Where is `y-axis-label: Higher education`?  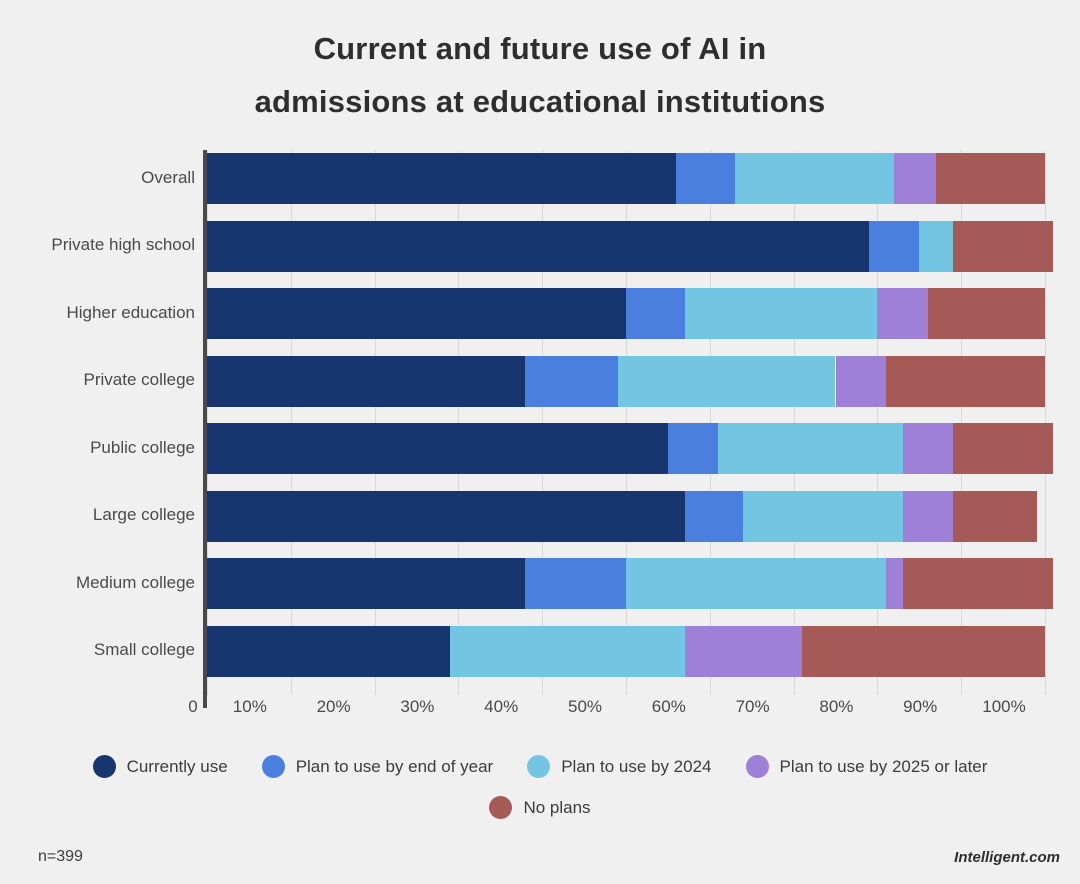
y-axis-label: Higher education is located at coordinates (130, 312).